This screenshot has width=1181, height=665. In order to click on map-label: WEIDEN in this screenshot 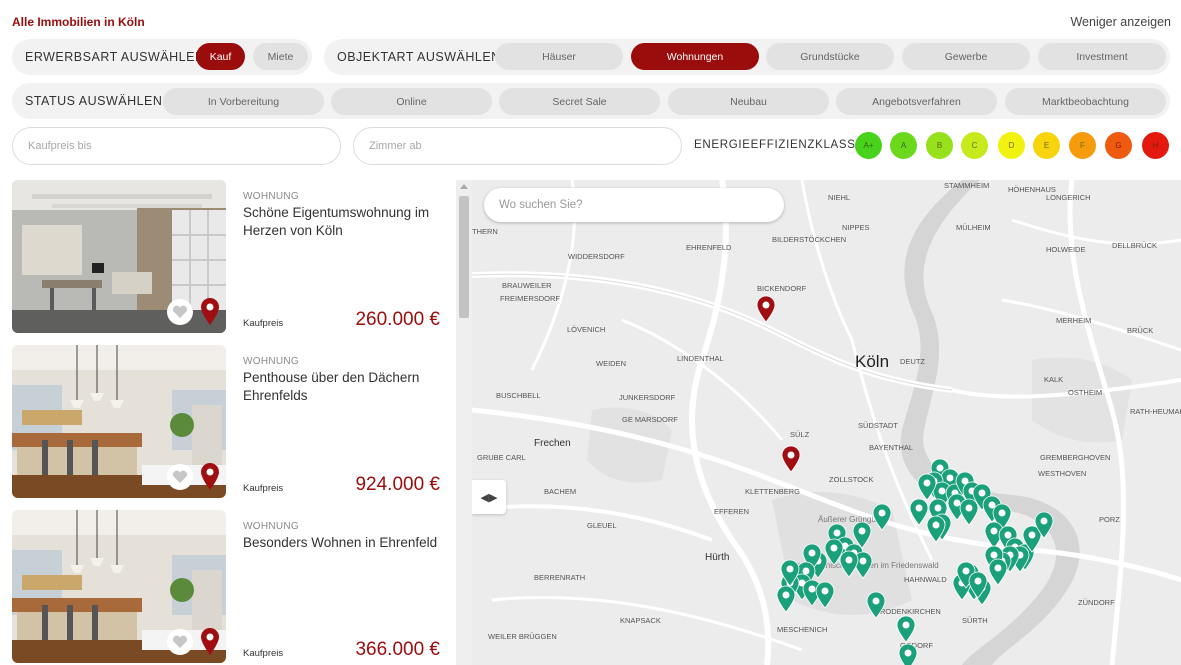, I will do `click(611, 363)`.